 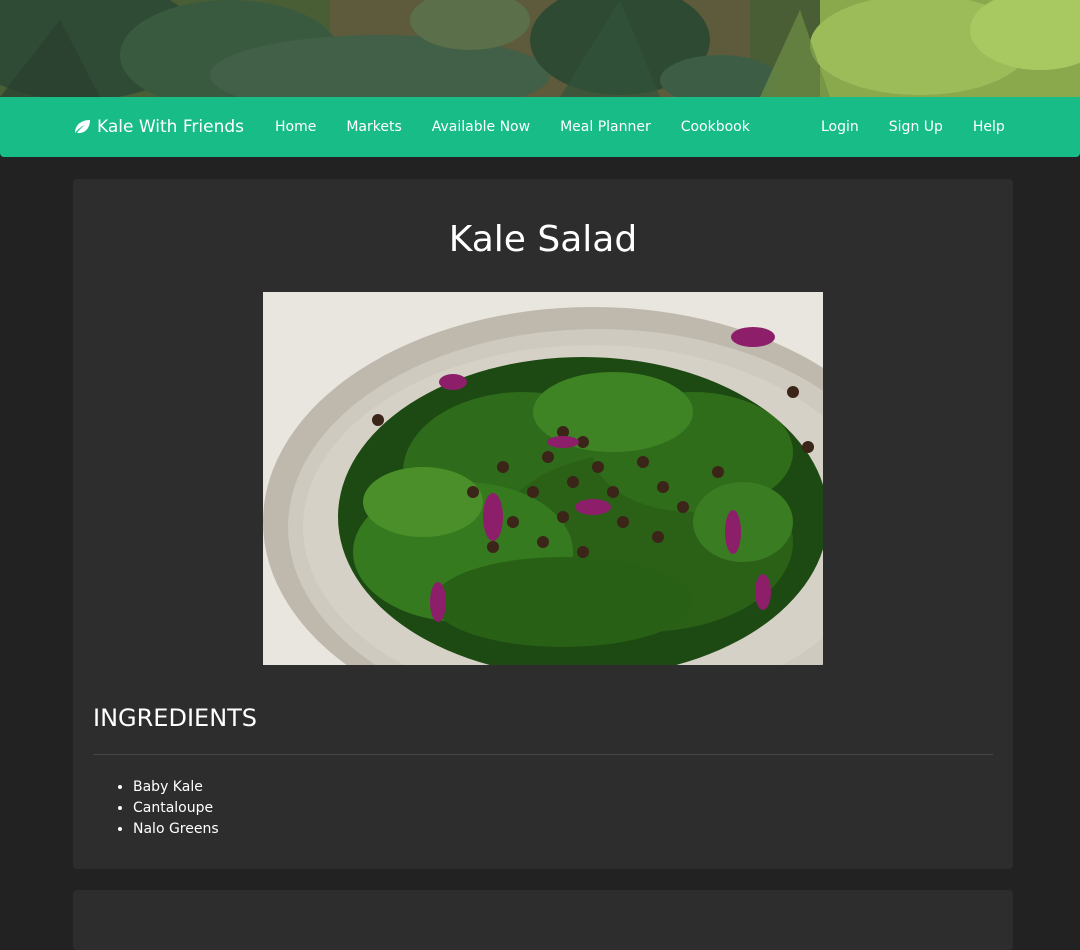 I want to click on section-divider, so click(x=543, y=754).